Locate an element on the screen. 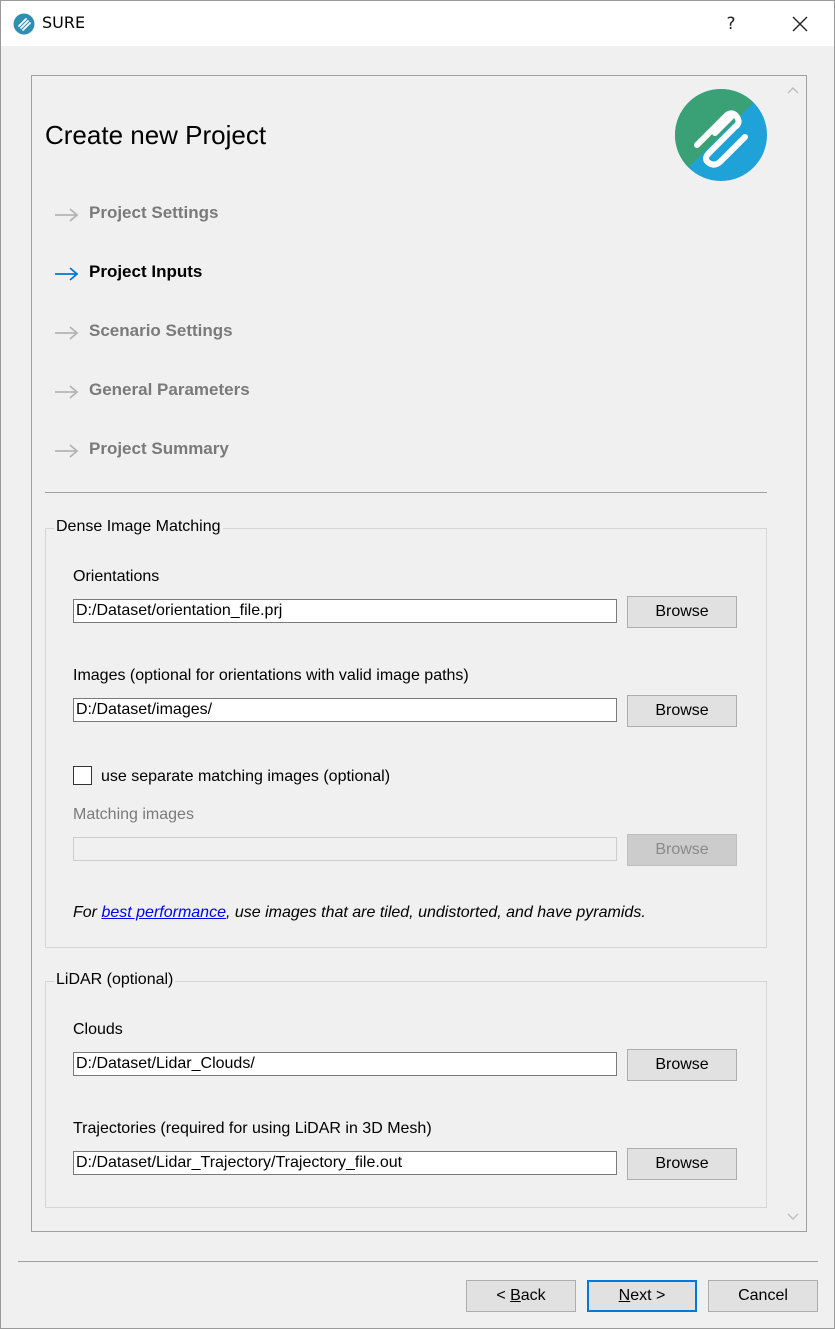 The height and width of the screenshot is (1329, 835). clouds-browse-button: Browse is located at coordinates (682, 1065).